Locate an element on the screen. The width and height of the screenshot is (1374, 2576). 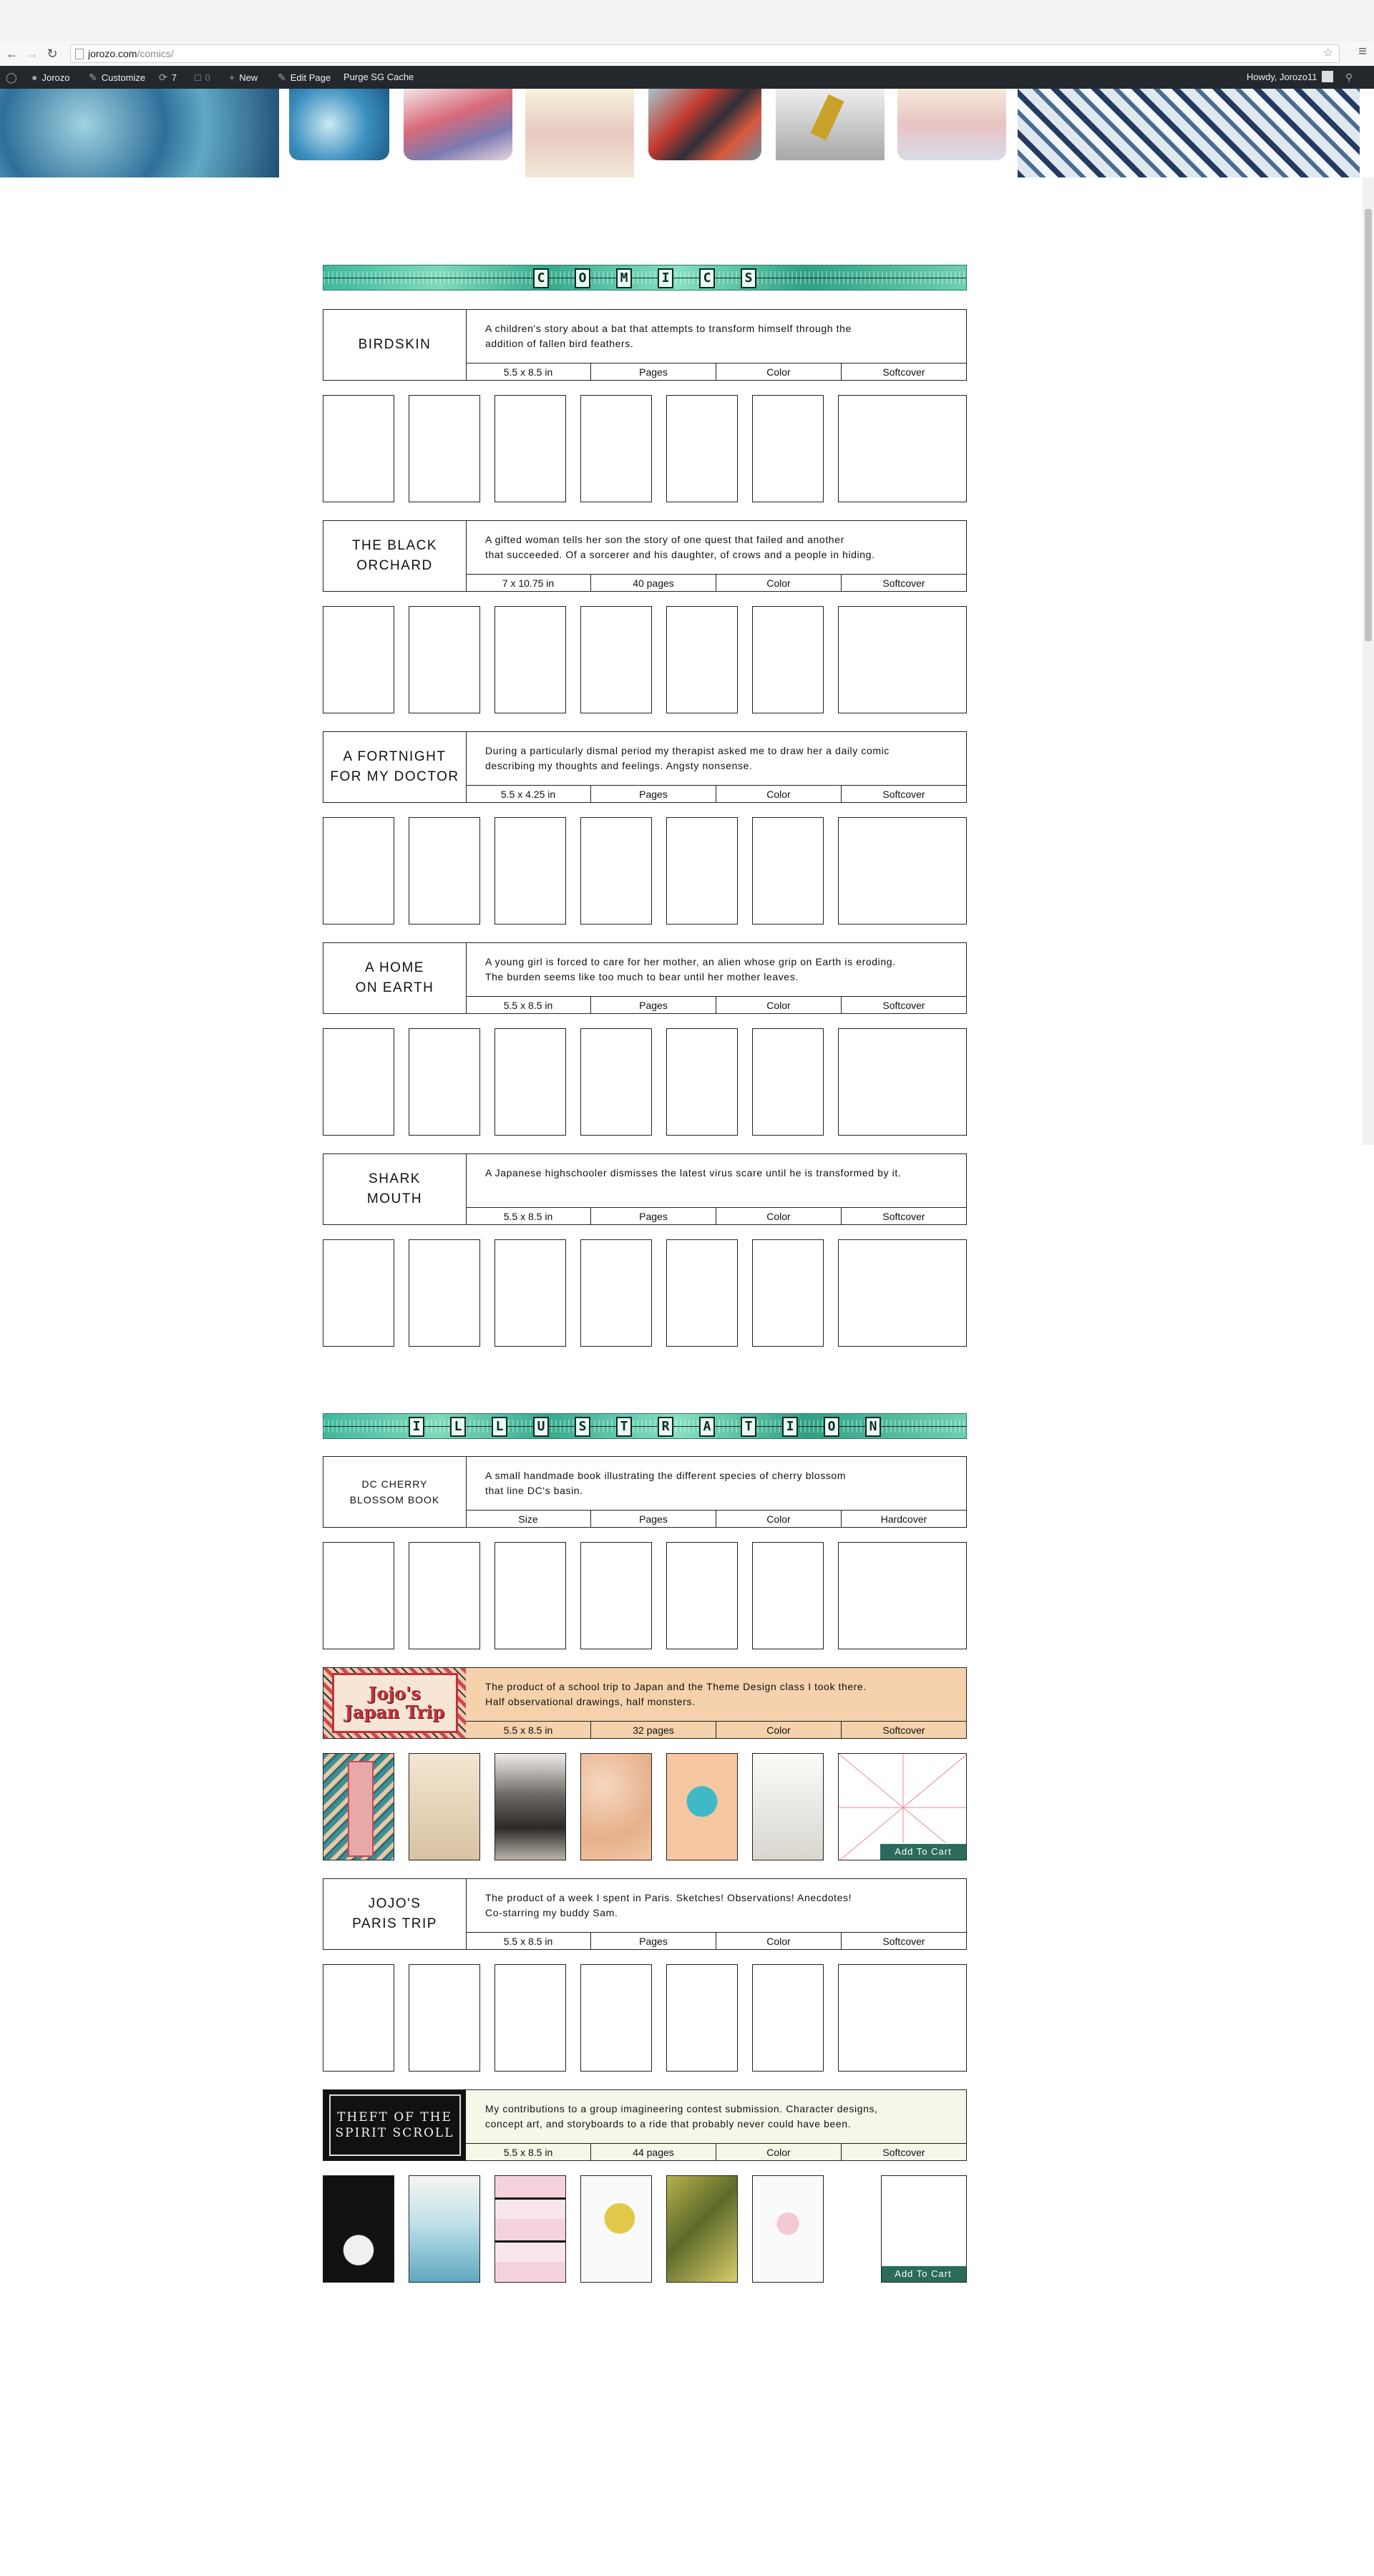
thumbnail-sketch-building is located at coordinates (444, 1806).